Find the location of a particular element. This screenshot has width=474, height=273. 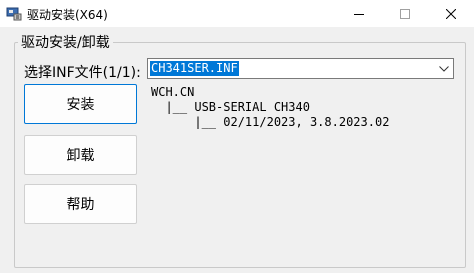

maximize-button is located at coordinates (405, 13).